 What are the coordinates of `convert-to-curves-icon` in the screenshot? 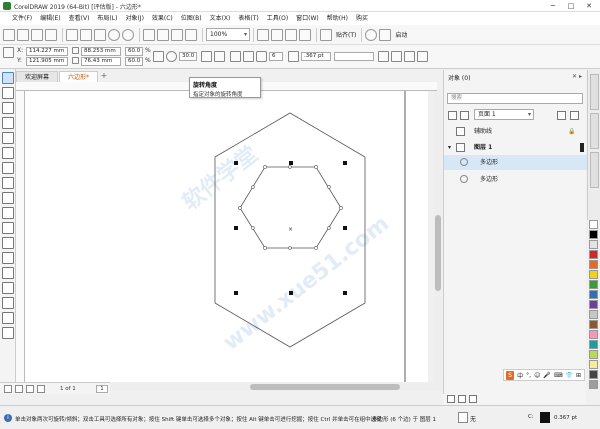 It's located at (422, 56).